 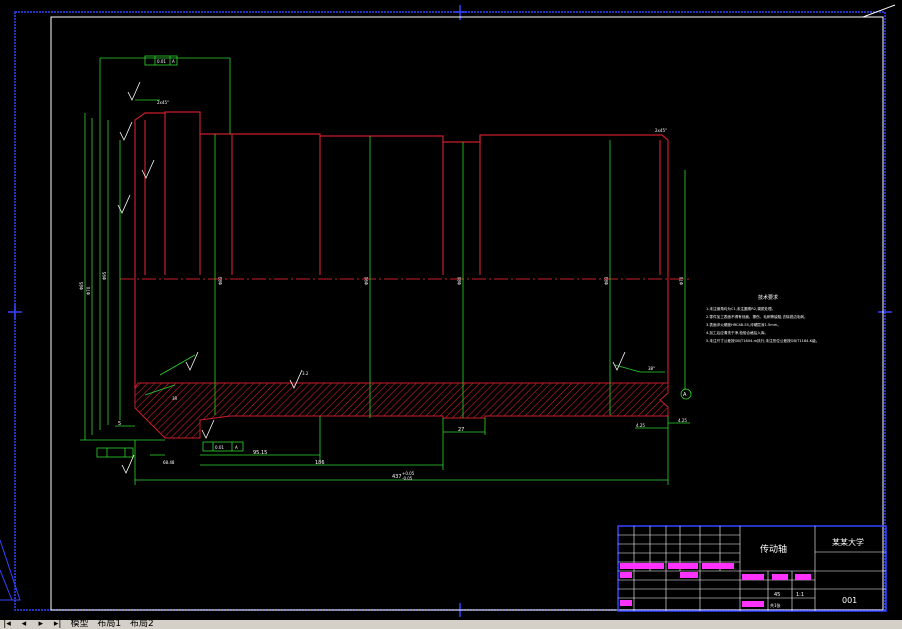 I want to click on note-line-2: 2.零件加工表面不得有划痕、擦伤、毛刺等缺陷,去除锐边毛刺。, so click(x=757, y=316).